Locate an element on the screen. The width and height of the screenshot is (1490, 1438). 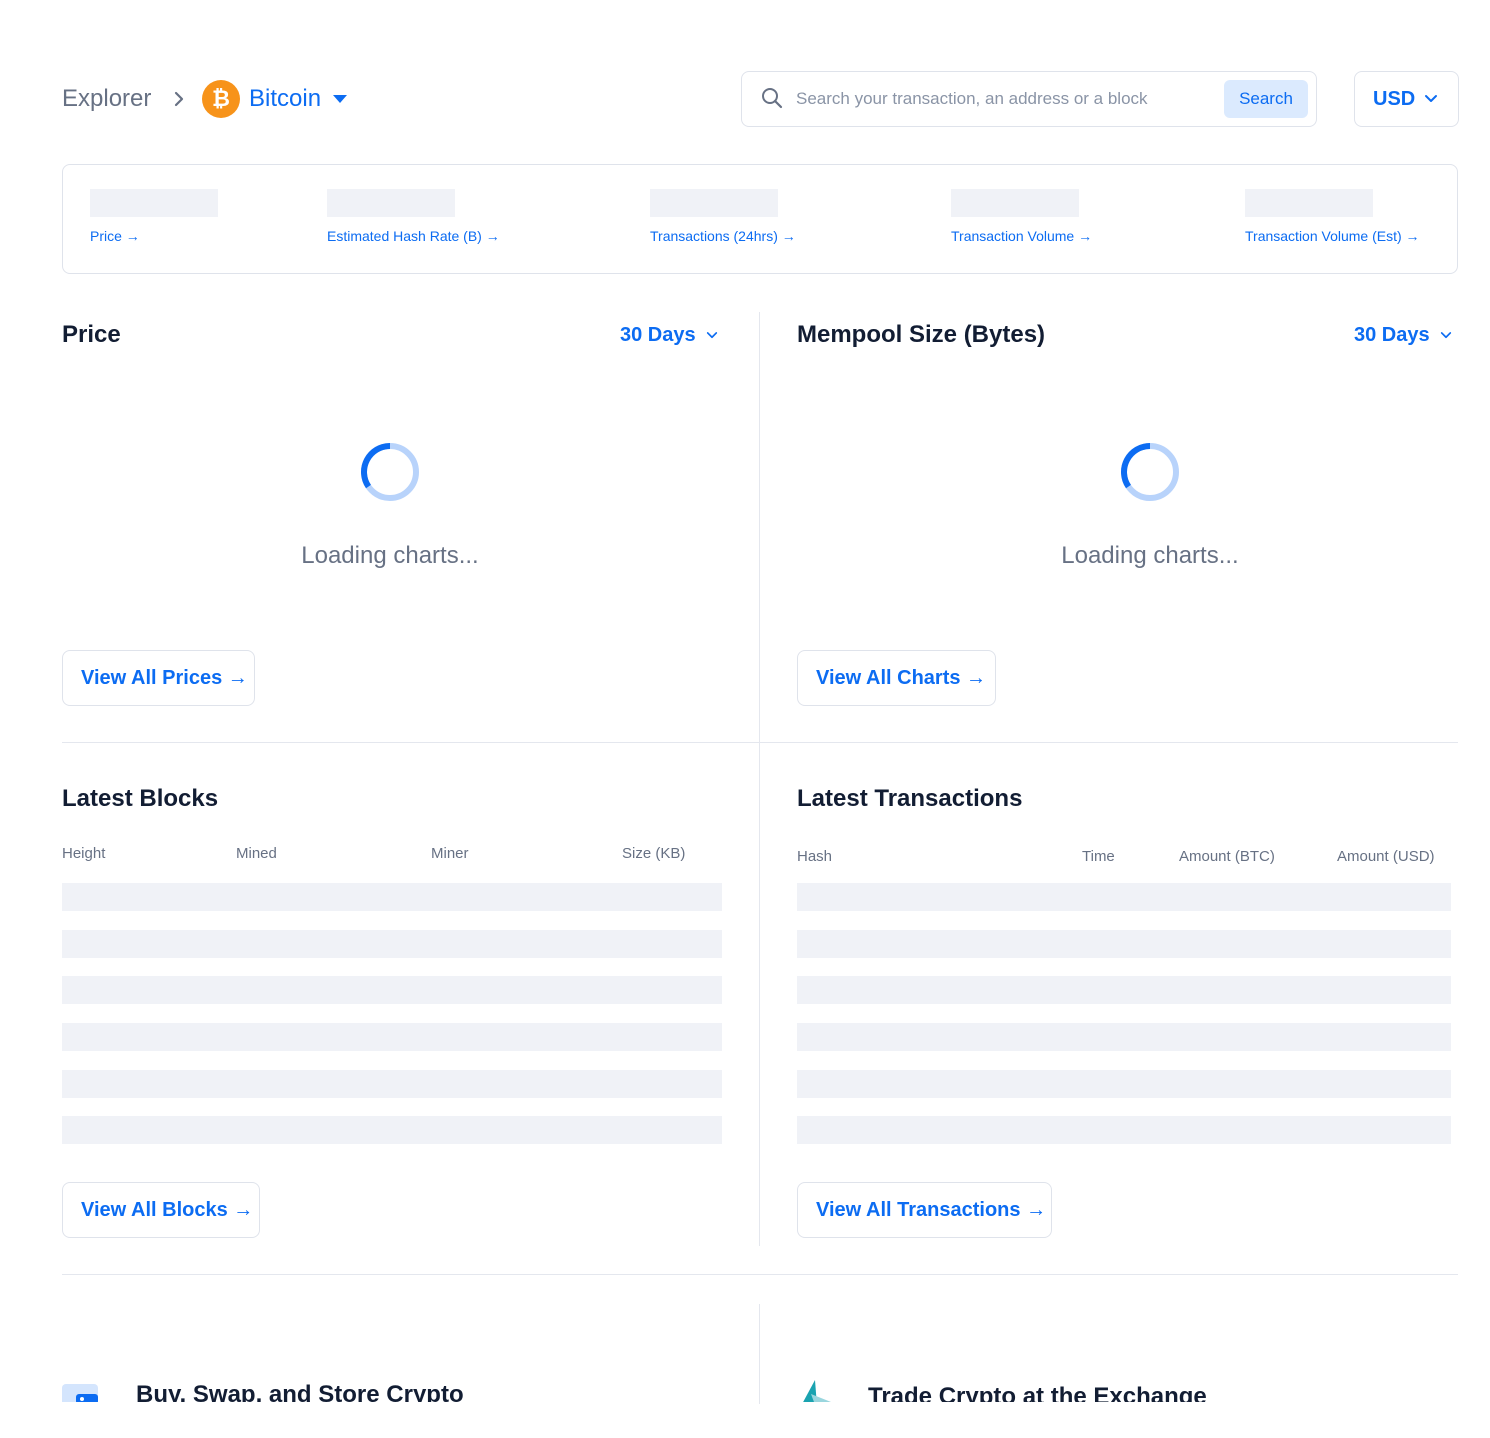
exchange-logo-icon is located at coordinates (817, 1391).